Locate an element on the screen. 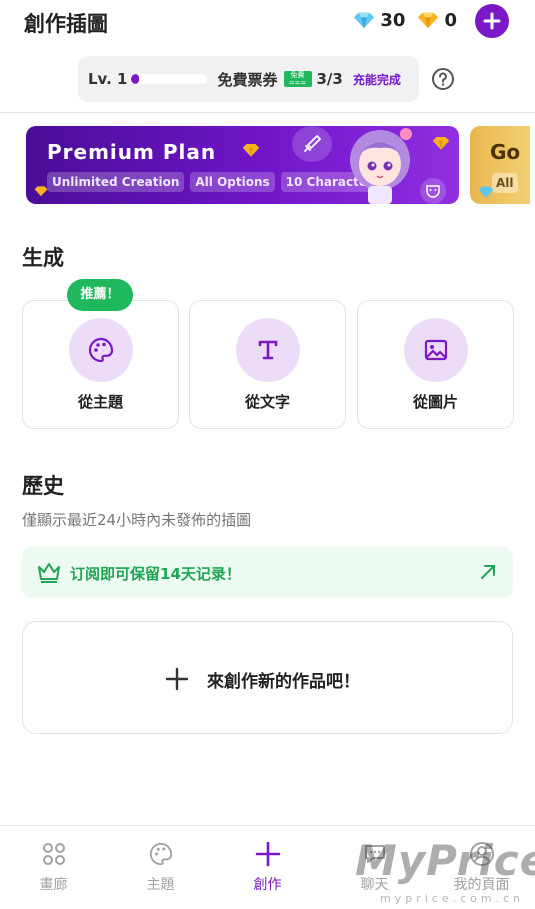  generate-from-image-card: 從圖片 is located at coordinates (435, 364).